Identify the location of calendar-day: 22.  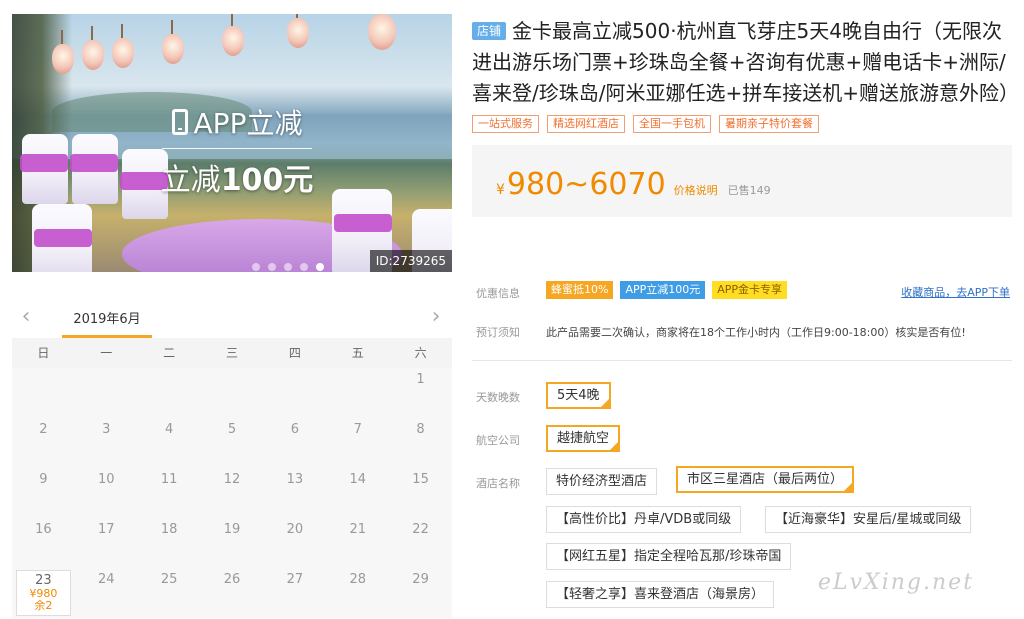
(420, 529).